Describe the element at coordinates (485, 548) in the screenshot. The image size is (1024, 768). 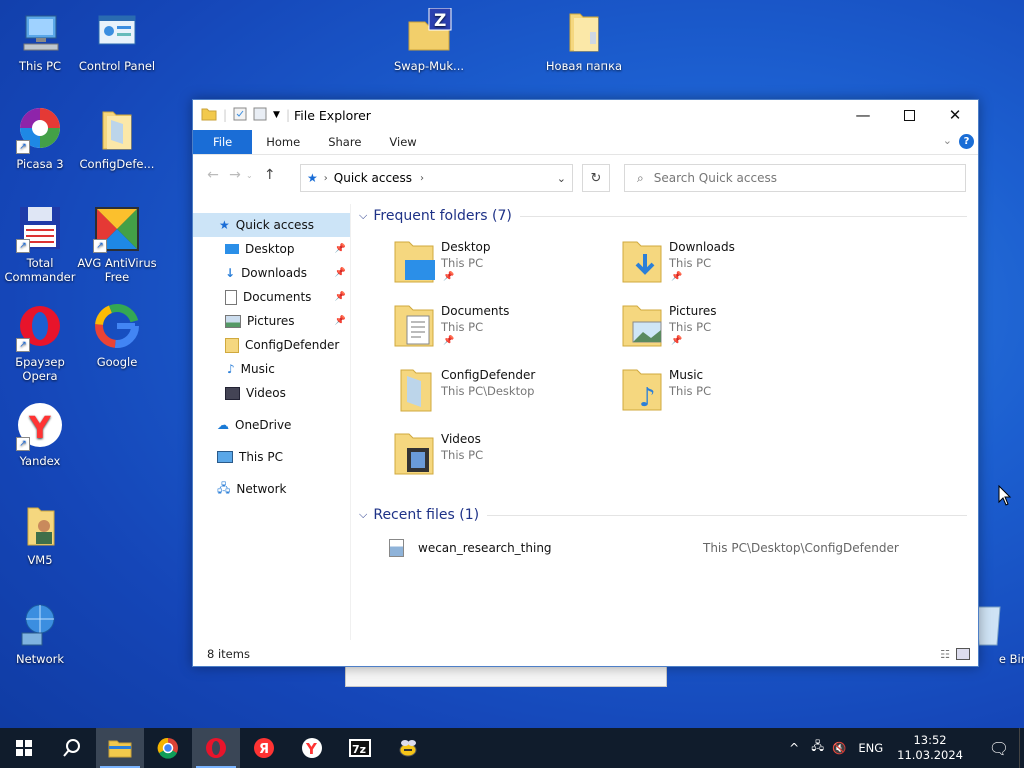
I see `recent-file-name: wecan_research_thing` at that location.